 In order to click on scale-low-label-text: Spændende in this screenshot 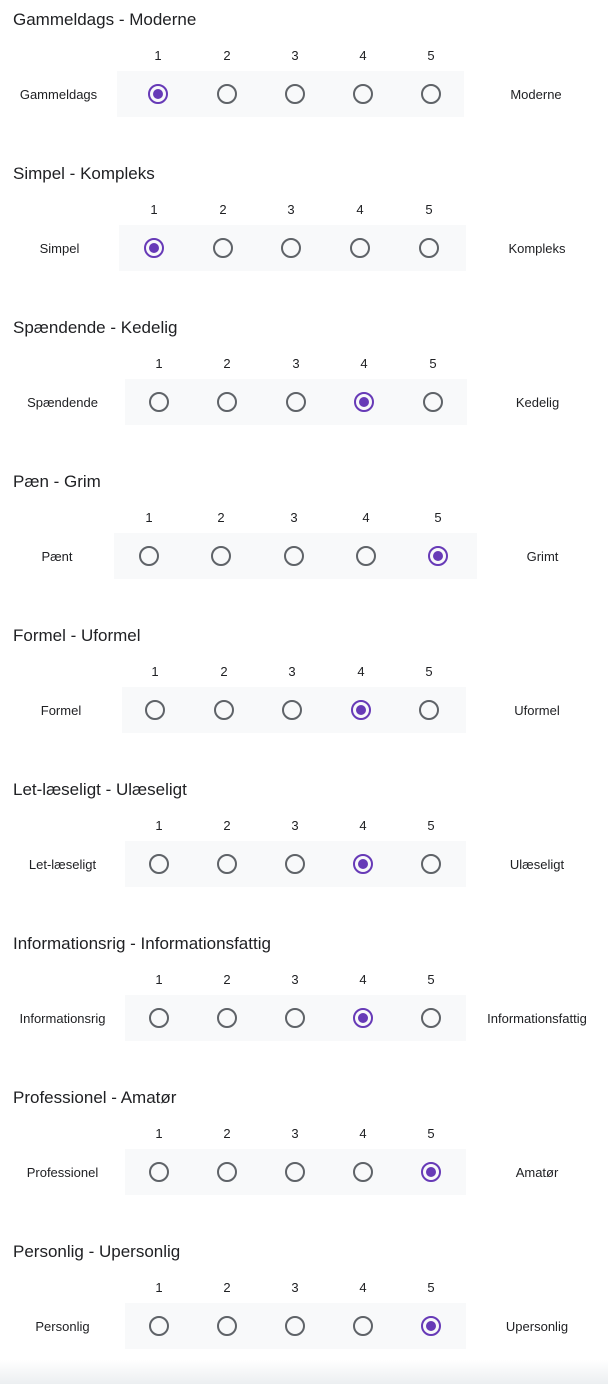, I will do `click(62, 402)`.